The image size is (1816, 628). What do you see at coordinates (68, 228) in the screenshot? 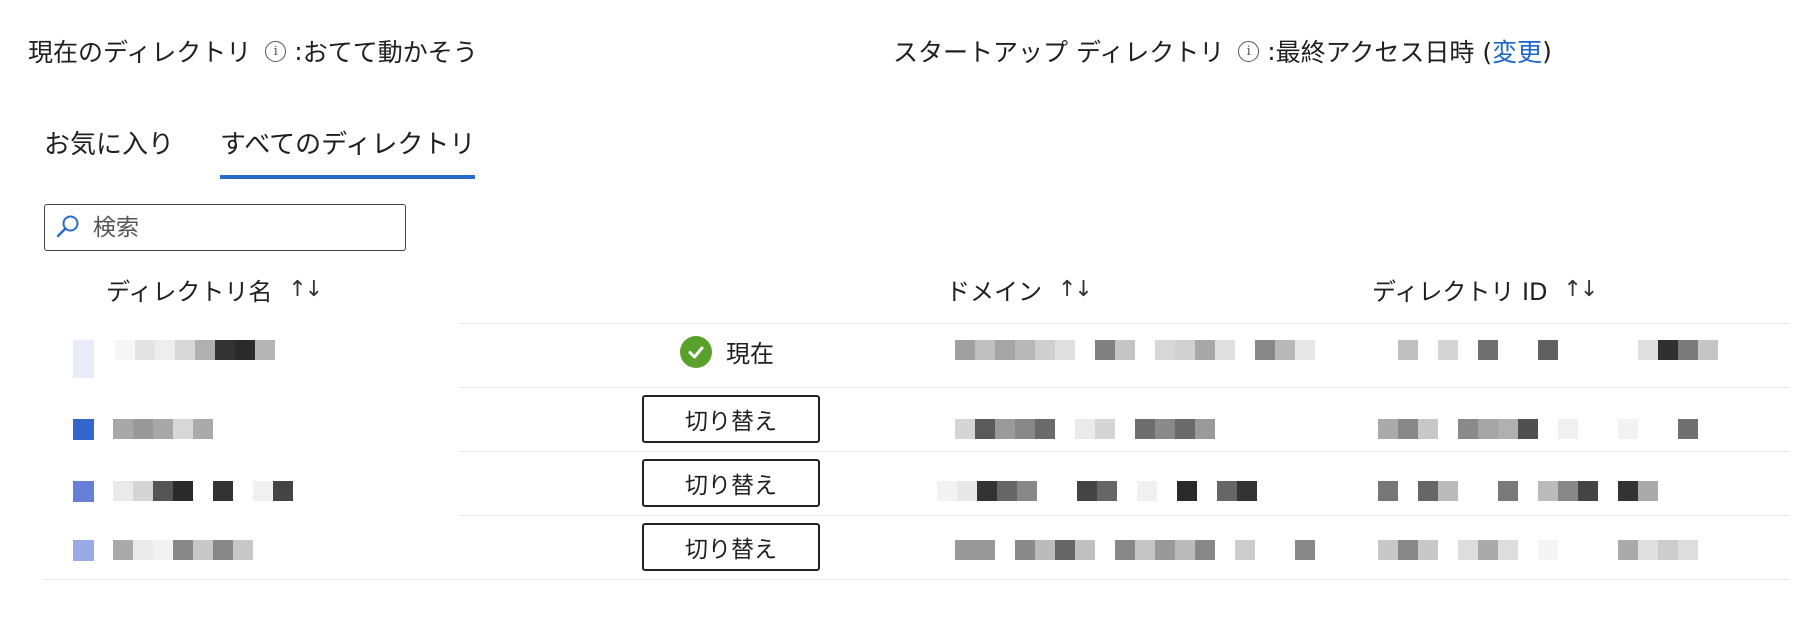
I see `search-icon` at bounding box center [68, 228].